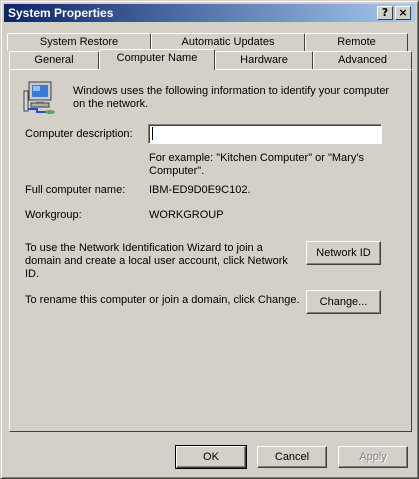 This screenshot has width=419, height=479. What do you see at coordinates (209, 13) in the screenshot?
I see `title-bar: System Properties ? ×` at bounding box center [209, 13].